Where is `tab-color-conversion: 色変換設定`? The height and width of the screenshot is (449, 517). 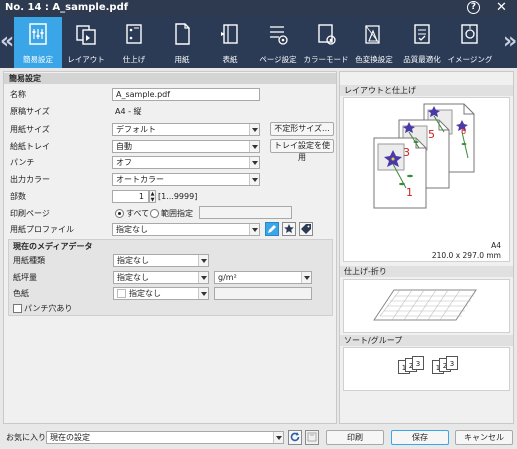
tab-color-conversion: 色変換設定 is located at coordinates (374, 42).